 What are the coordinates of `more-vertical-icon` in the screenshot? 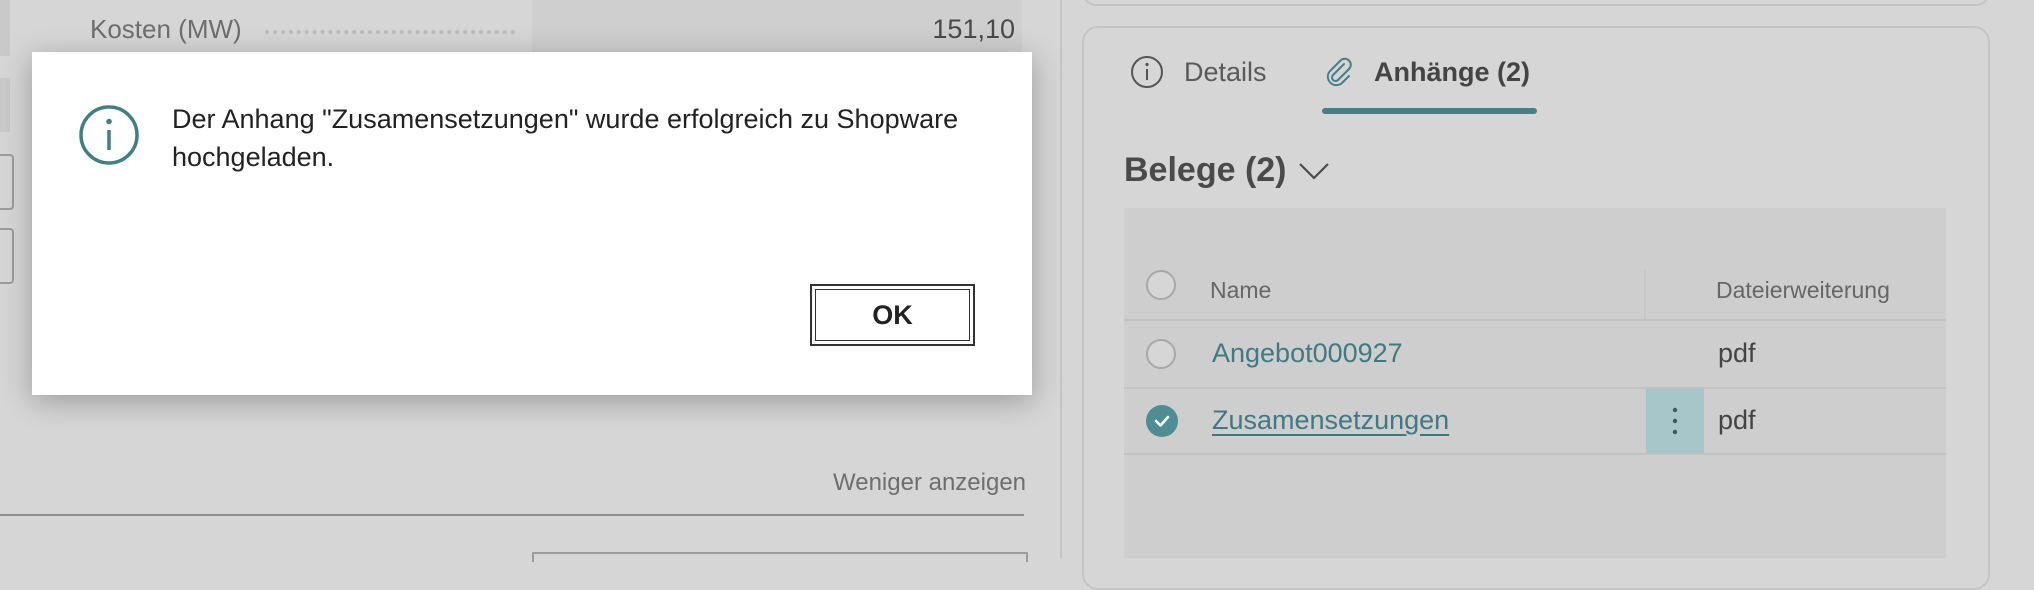 It's located at (1675, 421).